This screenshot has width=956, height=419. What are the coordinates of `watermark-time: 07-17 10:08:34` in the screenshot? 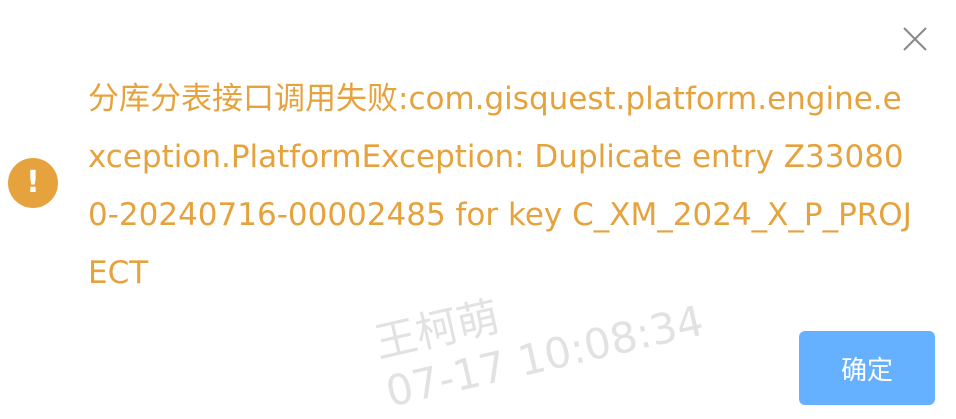 It's located at (544, 356).